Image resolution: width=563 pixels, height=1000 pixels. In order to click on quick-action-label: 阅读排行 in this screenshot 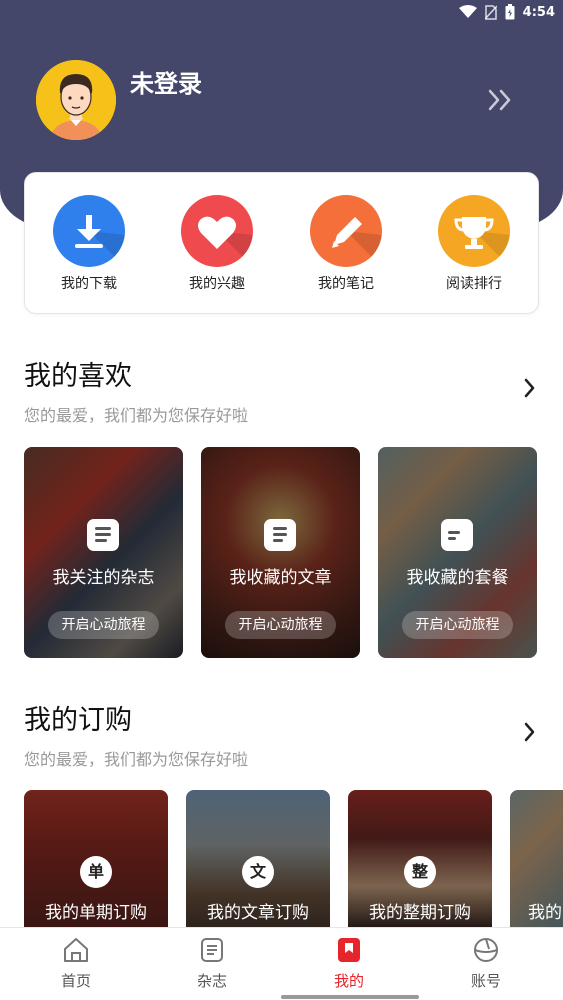, I will do `click(474, 284)`.